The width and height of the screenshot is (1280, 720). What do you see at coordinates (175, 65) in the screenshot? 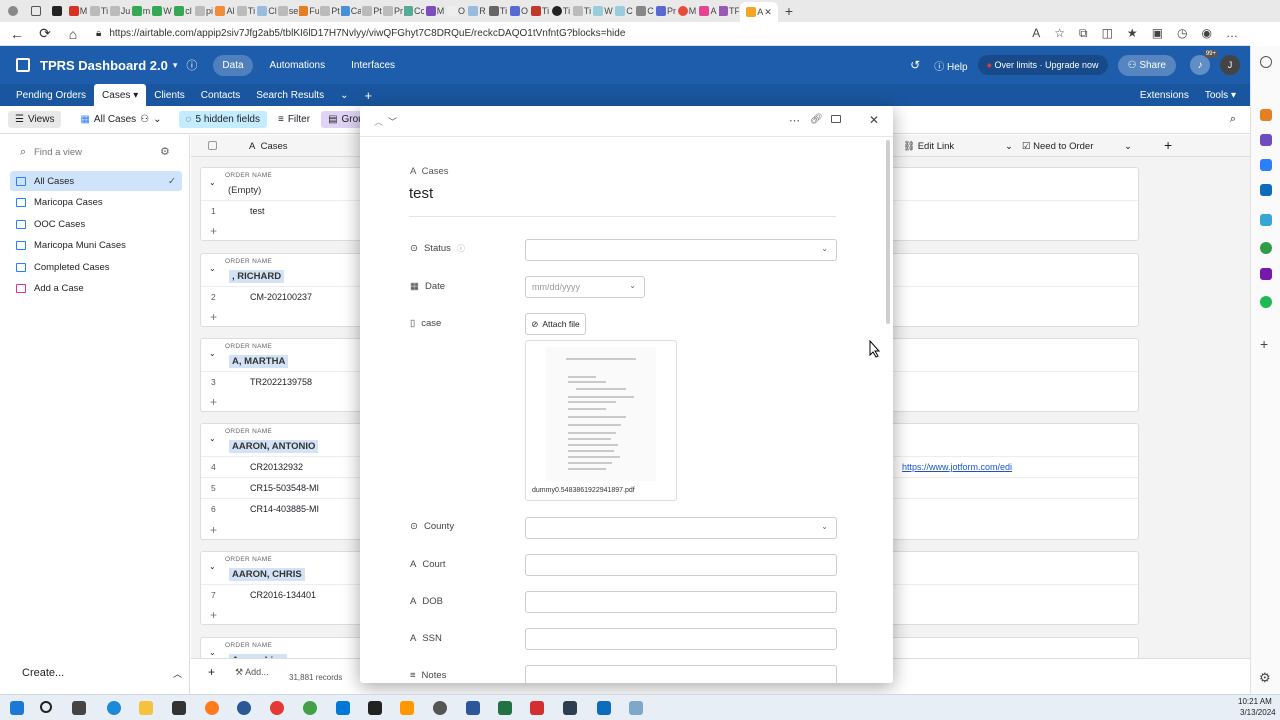
I see `chevron-down-icon: ▾` at bounding box center [175, 65].